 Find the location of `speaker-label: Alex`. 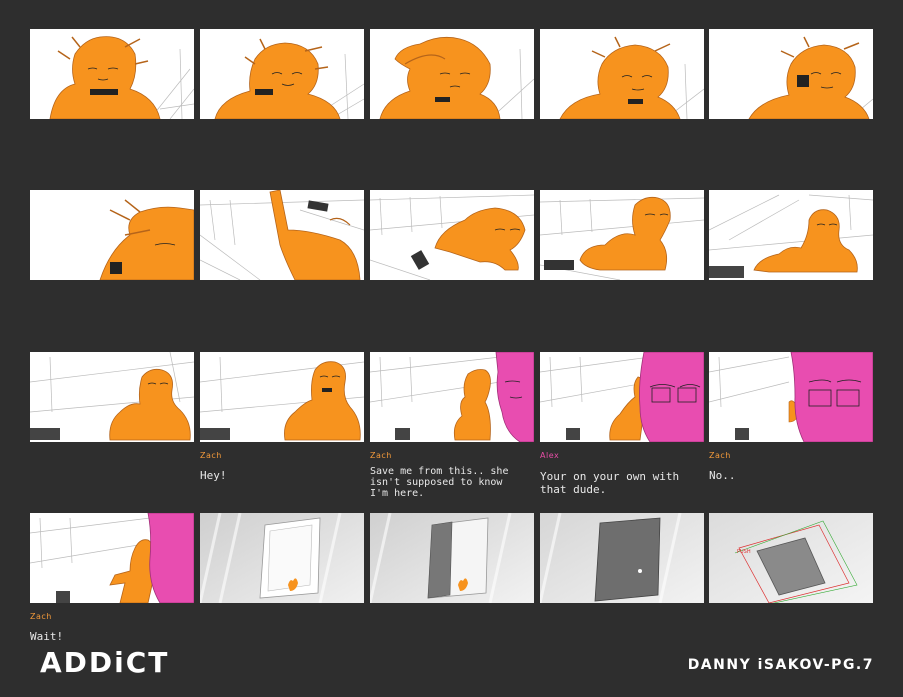

speaker-label: Alex is located at coordinates (550, 455).